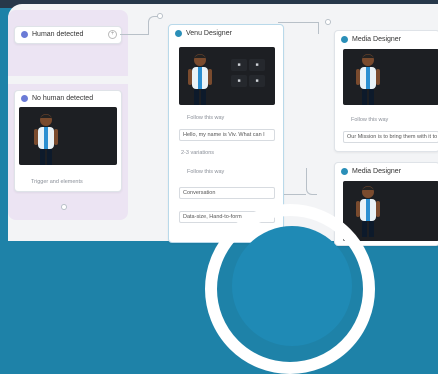 Image resolution: width=438 pixels, height=374 pixels. Describe the element at coordinates (227, 135) in the screenshot. I see `message-field: Hello, my name is Viv. What can I` at that location.